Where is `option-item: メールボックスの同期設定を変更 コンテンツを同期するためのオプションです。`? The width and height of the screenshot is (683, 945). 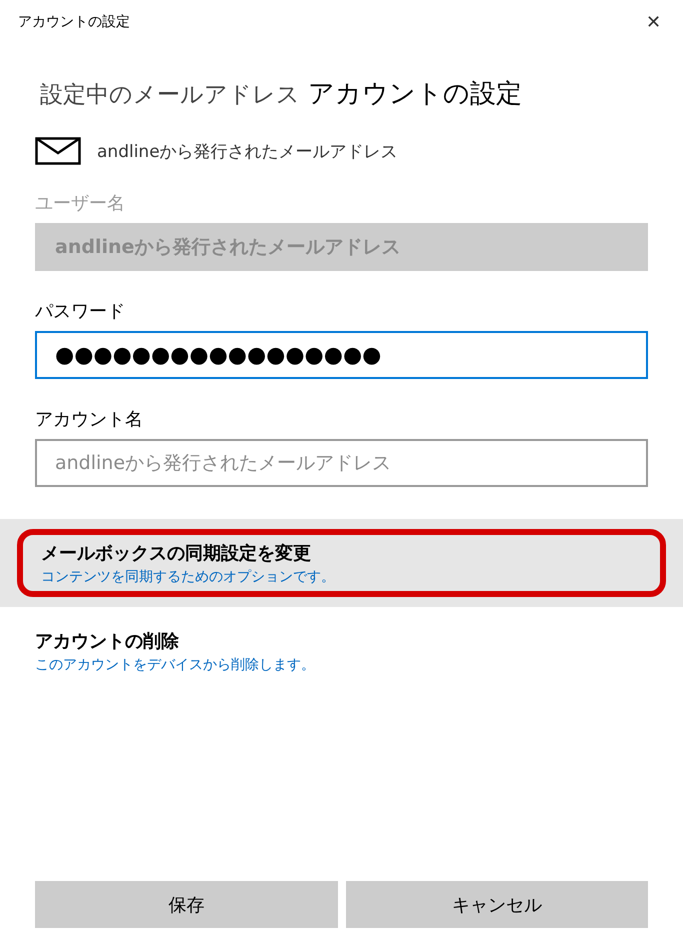 option-item: メールボックスの同期設定を変更 コンテンツを同期するためのオプションです。 is located at coordinates (341, 563).